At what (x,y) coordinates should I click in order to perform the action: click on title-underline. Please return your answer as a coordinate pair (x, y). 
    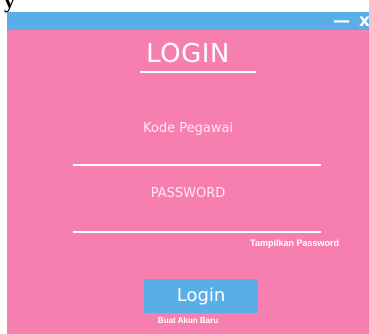
    Looking at the image, I should click on (198, 72).